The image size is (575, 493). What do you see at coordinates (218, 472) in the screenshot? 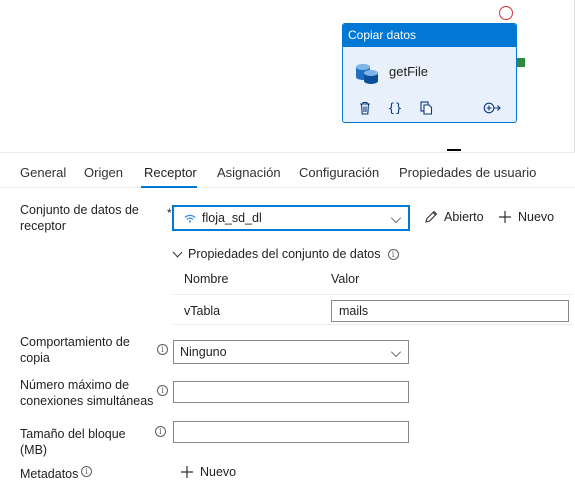
I see `add-metadata-label: Nuevo` at bounding box center [218, 472].